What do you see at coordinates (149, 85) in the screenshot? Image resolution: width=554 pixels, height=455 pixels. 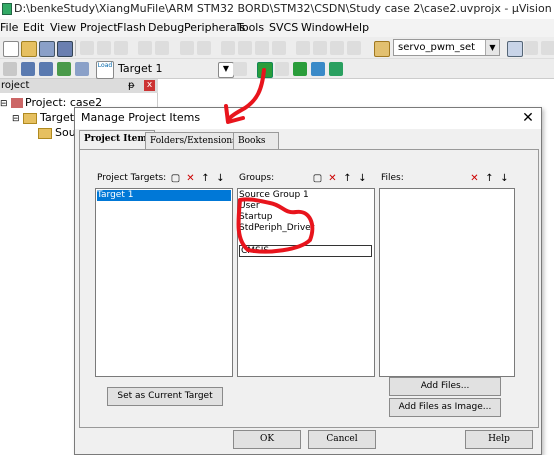 I see `close-pane-icon: x` at bounding box center [149, 85].